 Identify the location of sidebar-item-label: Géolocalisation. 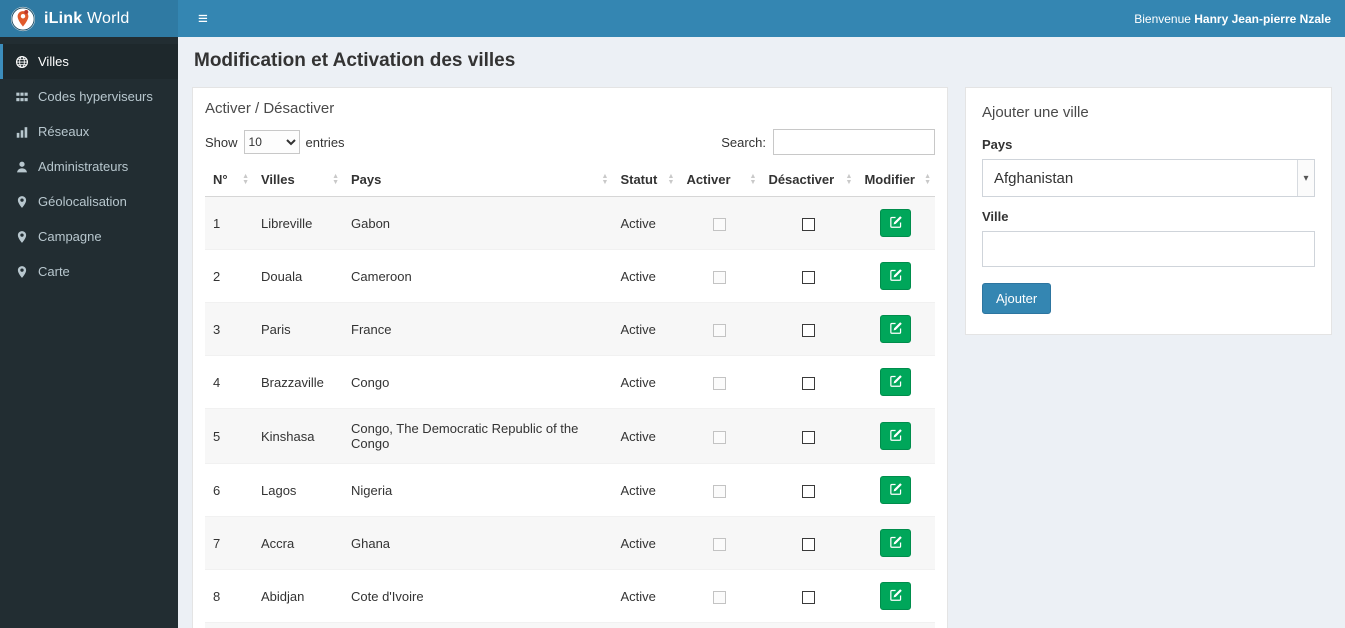
(82, 201).